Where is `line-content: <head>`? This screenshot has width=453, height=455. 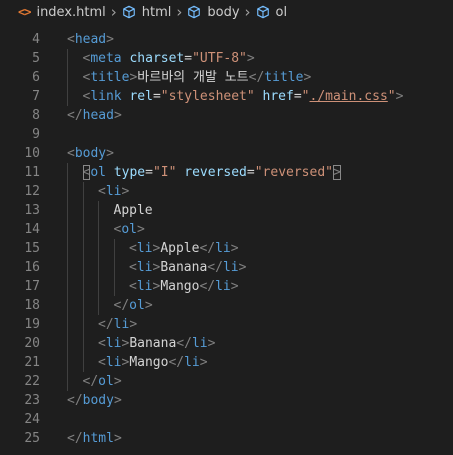
line-content: <head> is located at coordinates (90, 39).